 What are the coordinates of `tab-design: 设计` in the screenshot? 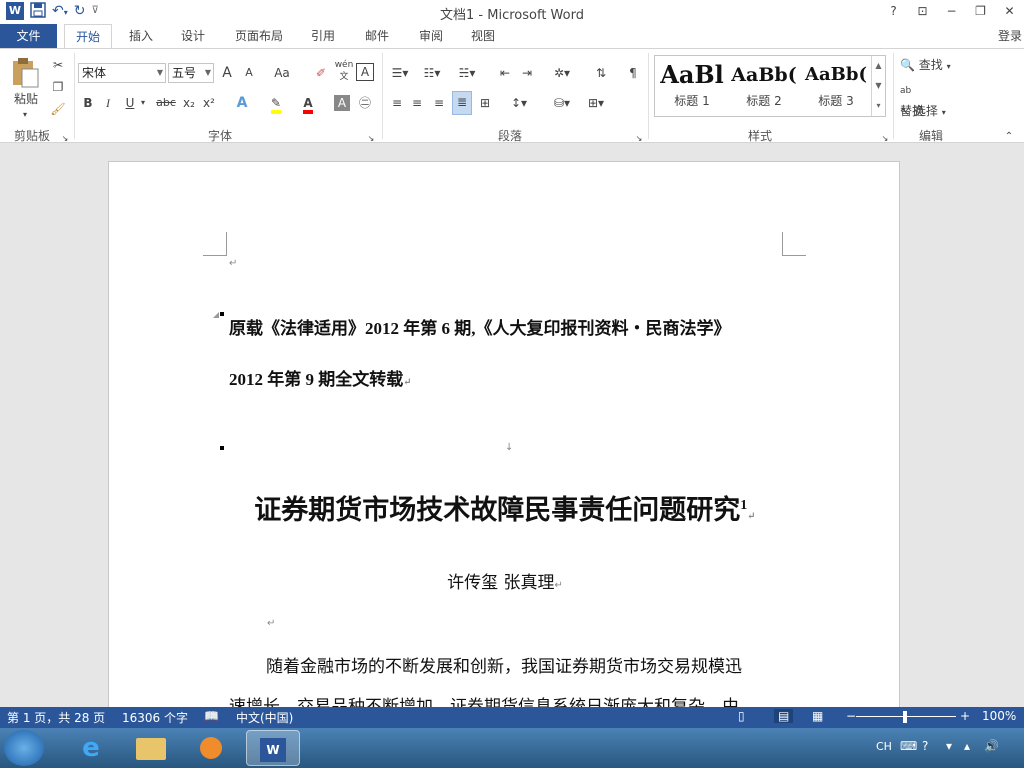 It's located at (193, 36).